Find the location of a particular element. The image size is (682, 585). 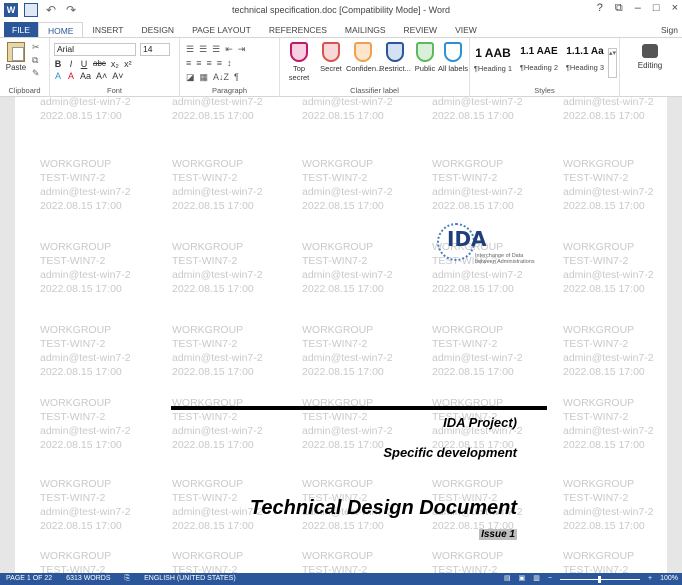

format-painter-icon: ✎ is located at coordinates (36, 73).